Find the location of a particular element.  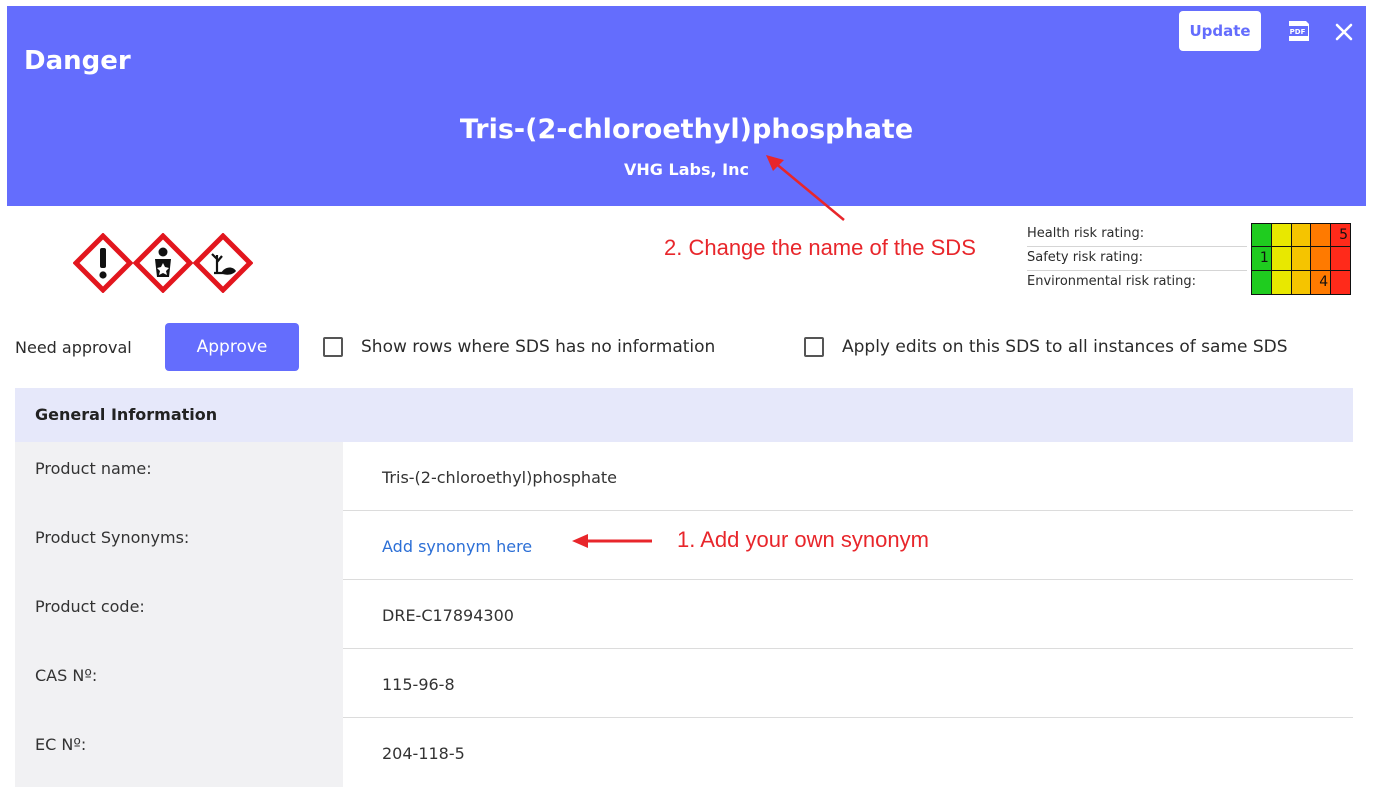

row-label-cell: CAS Nº: is located at coordinates (179, 683).